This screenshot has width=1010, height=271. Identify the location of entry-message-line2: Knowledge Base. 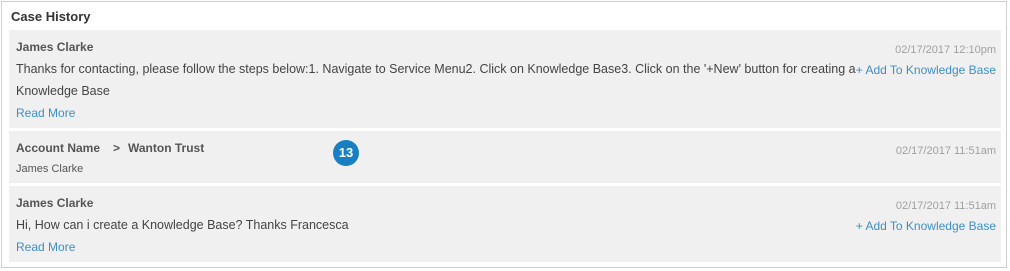
(63, 91).